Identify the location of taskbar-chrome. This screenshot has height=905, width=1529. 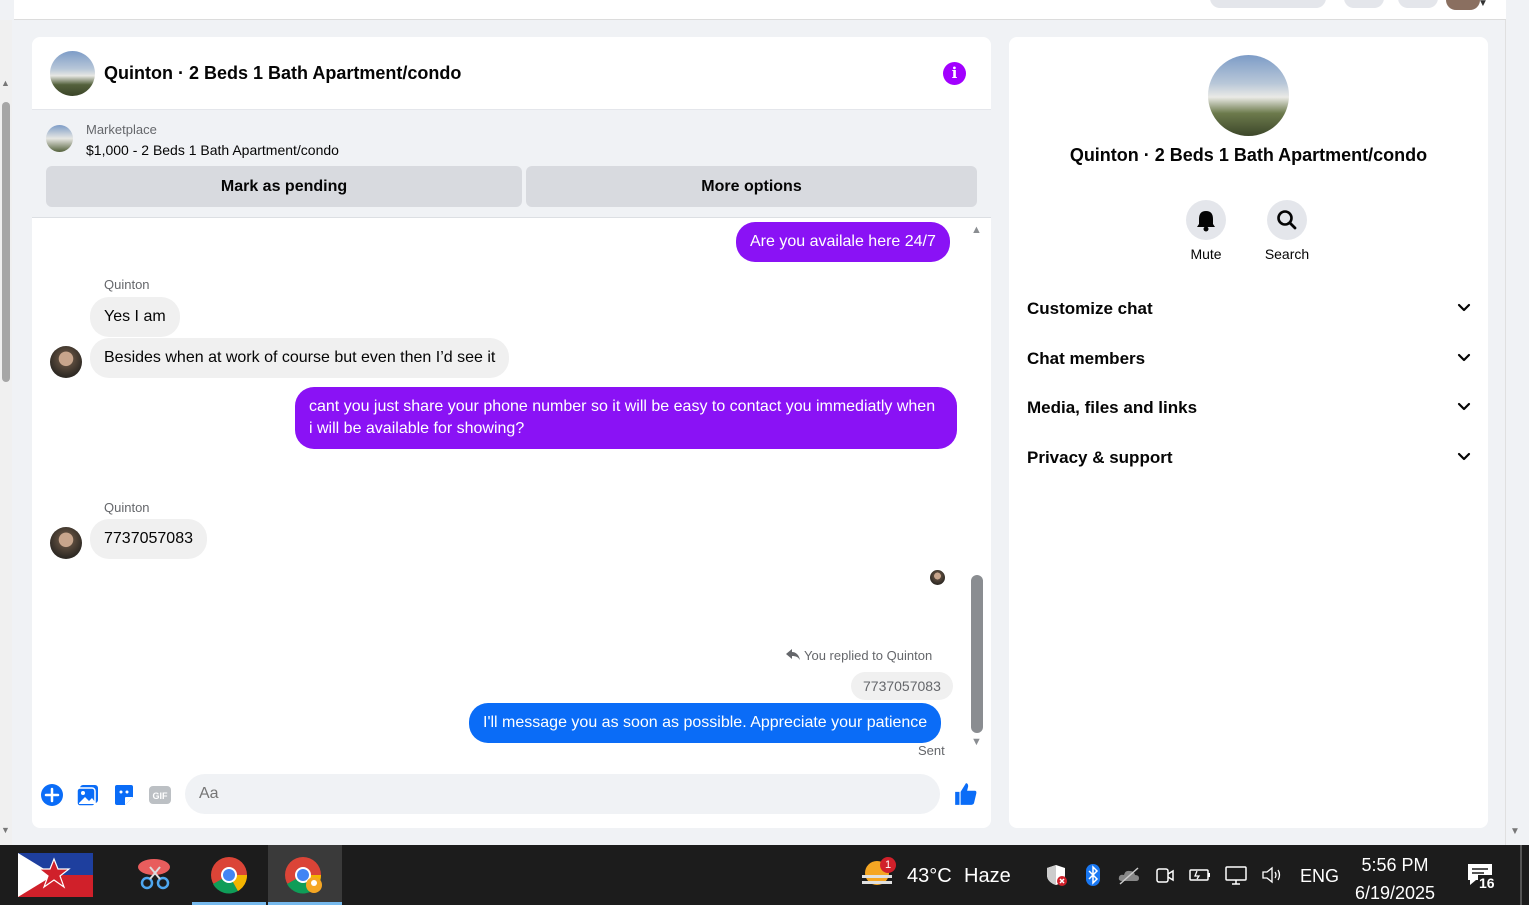
(229, 875).